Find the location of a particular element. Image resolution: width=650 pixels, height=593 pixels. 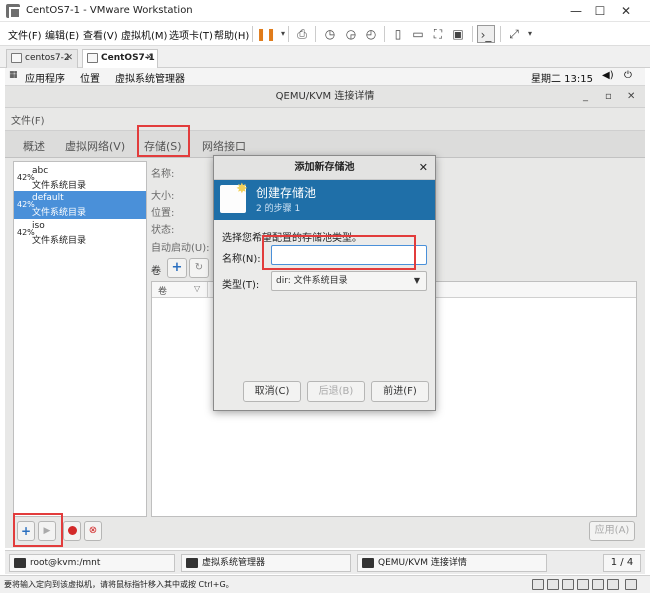

state-label: 状态: is located at coordinates (163, 230).